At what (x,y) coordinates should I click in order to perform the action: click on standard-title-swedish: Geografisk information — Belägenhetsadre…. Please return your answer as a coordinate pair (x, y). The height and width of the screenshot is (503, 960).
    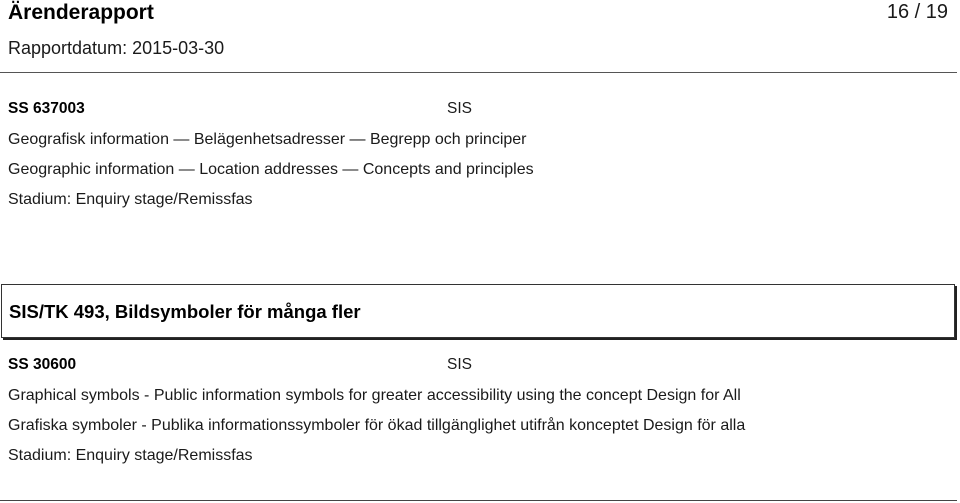
    Looking at the image, I should click on (267, 139).